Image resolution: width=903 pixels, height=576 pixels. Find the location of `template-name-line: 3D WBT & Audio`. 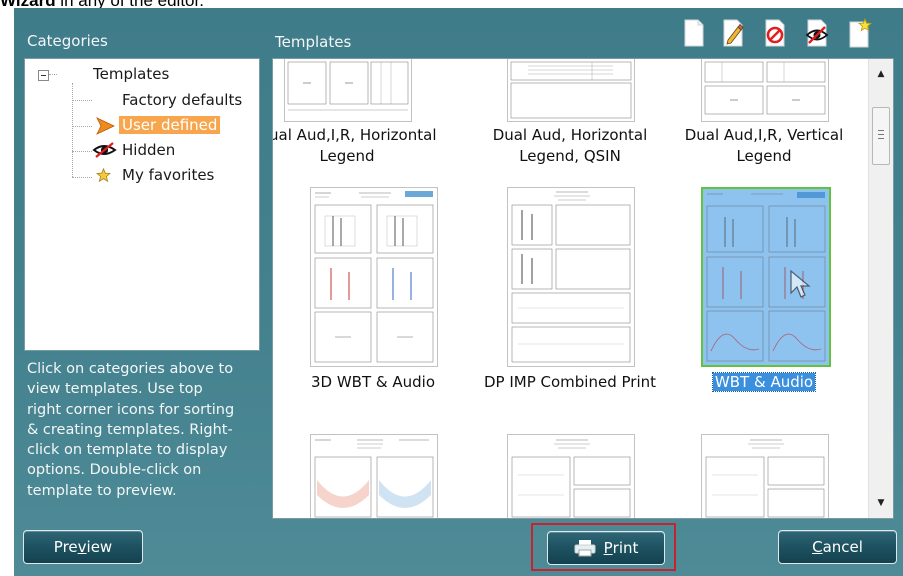

template-name-line: 3D WBT & Audio is located at coordinates (372, 382).